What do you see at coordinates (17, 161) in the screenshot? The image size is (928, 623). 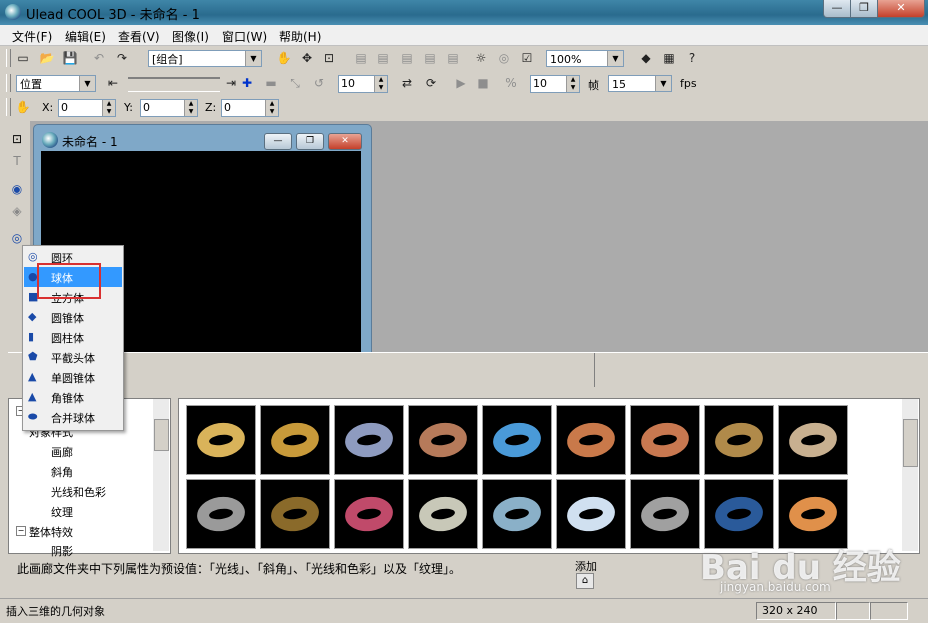 I see `text-tool-icon: T` at bounding box center [17, 161].